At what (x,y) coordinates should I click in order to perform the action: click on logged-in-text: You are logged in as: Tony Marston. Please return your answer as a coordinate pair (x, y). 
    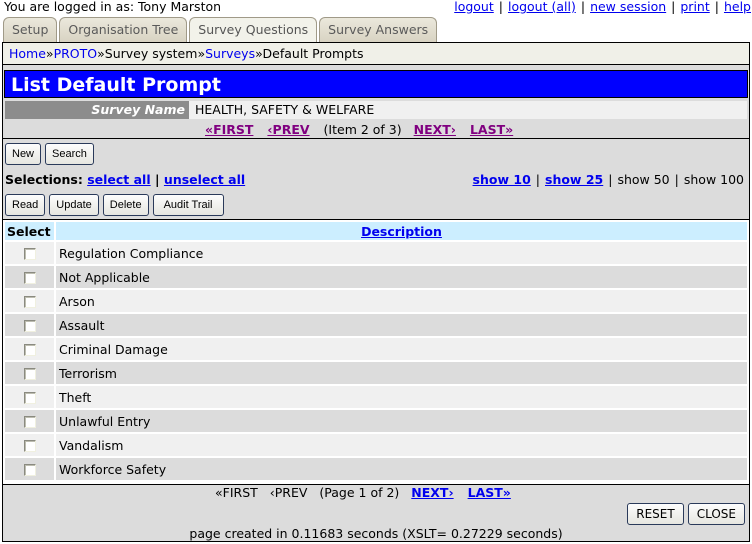
    Looking at the image, I should click on (113, 7).